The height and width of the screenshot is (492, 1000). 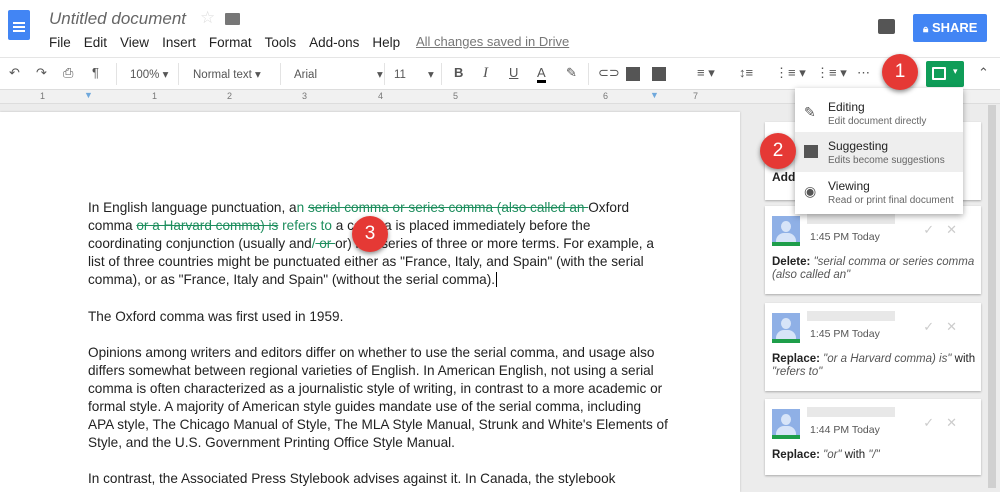 What do you see at coordinates (950, 28) in the screenshot?
I see `share-button: 🔒︎ SHARE` at bounding box center [950, 28].